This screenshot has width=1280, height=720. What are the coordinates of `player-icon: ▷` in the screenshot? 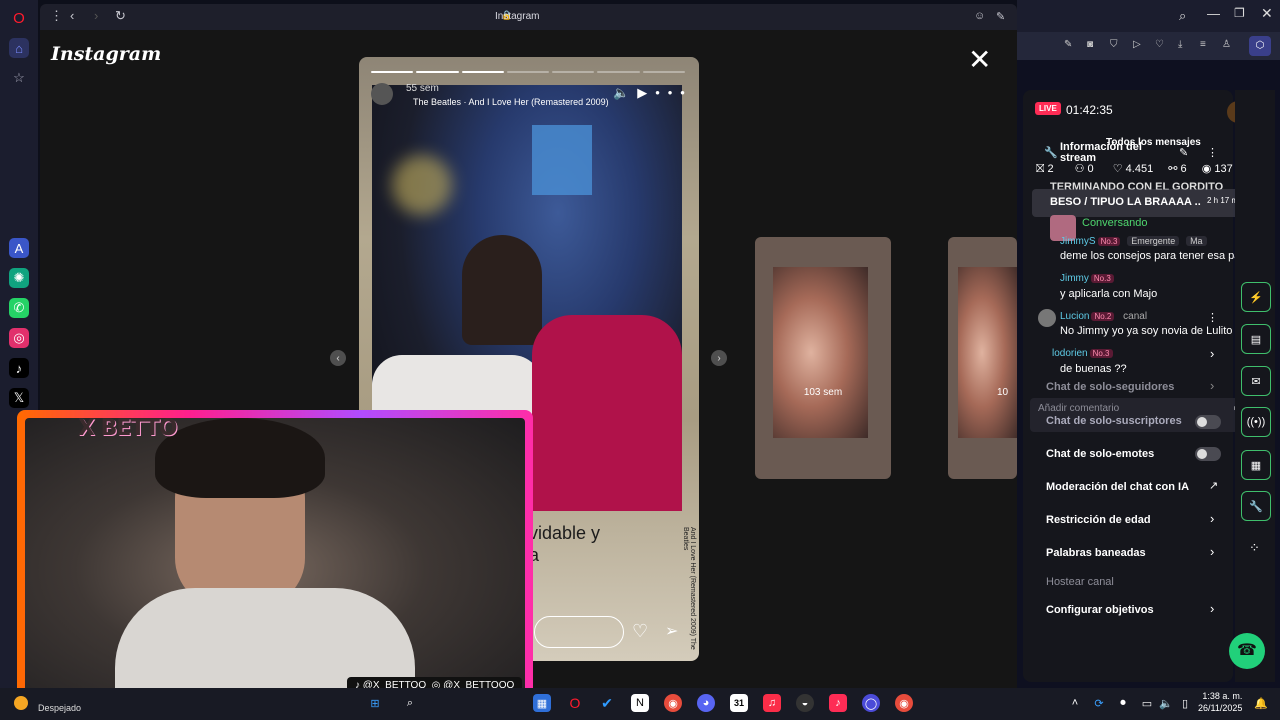 It's located at (1137, 44).